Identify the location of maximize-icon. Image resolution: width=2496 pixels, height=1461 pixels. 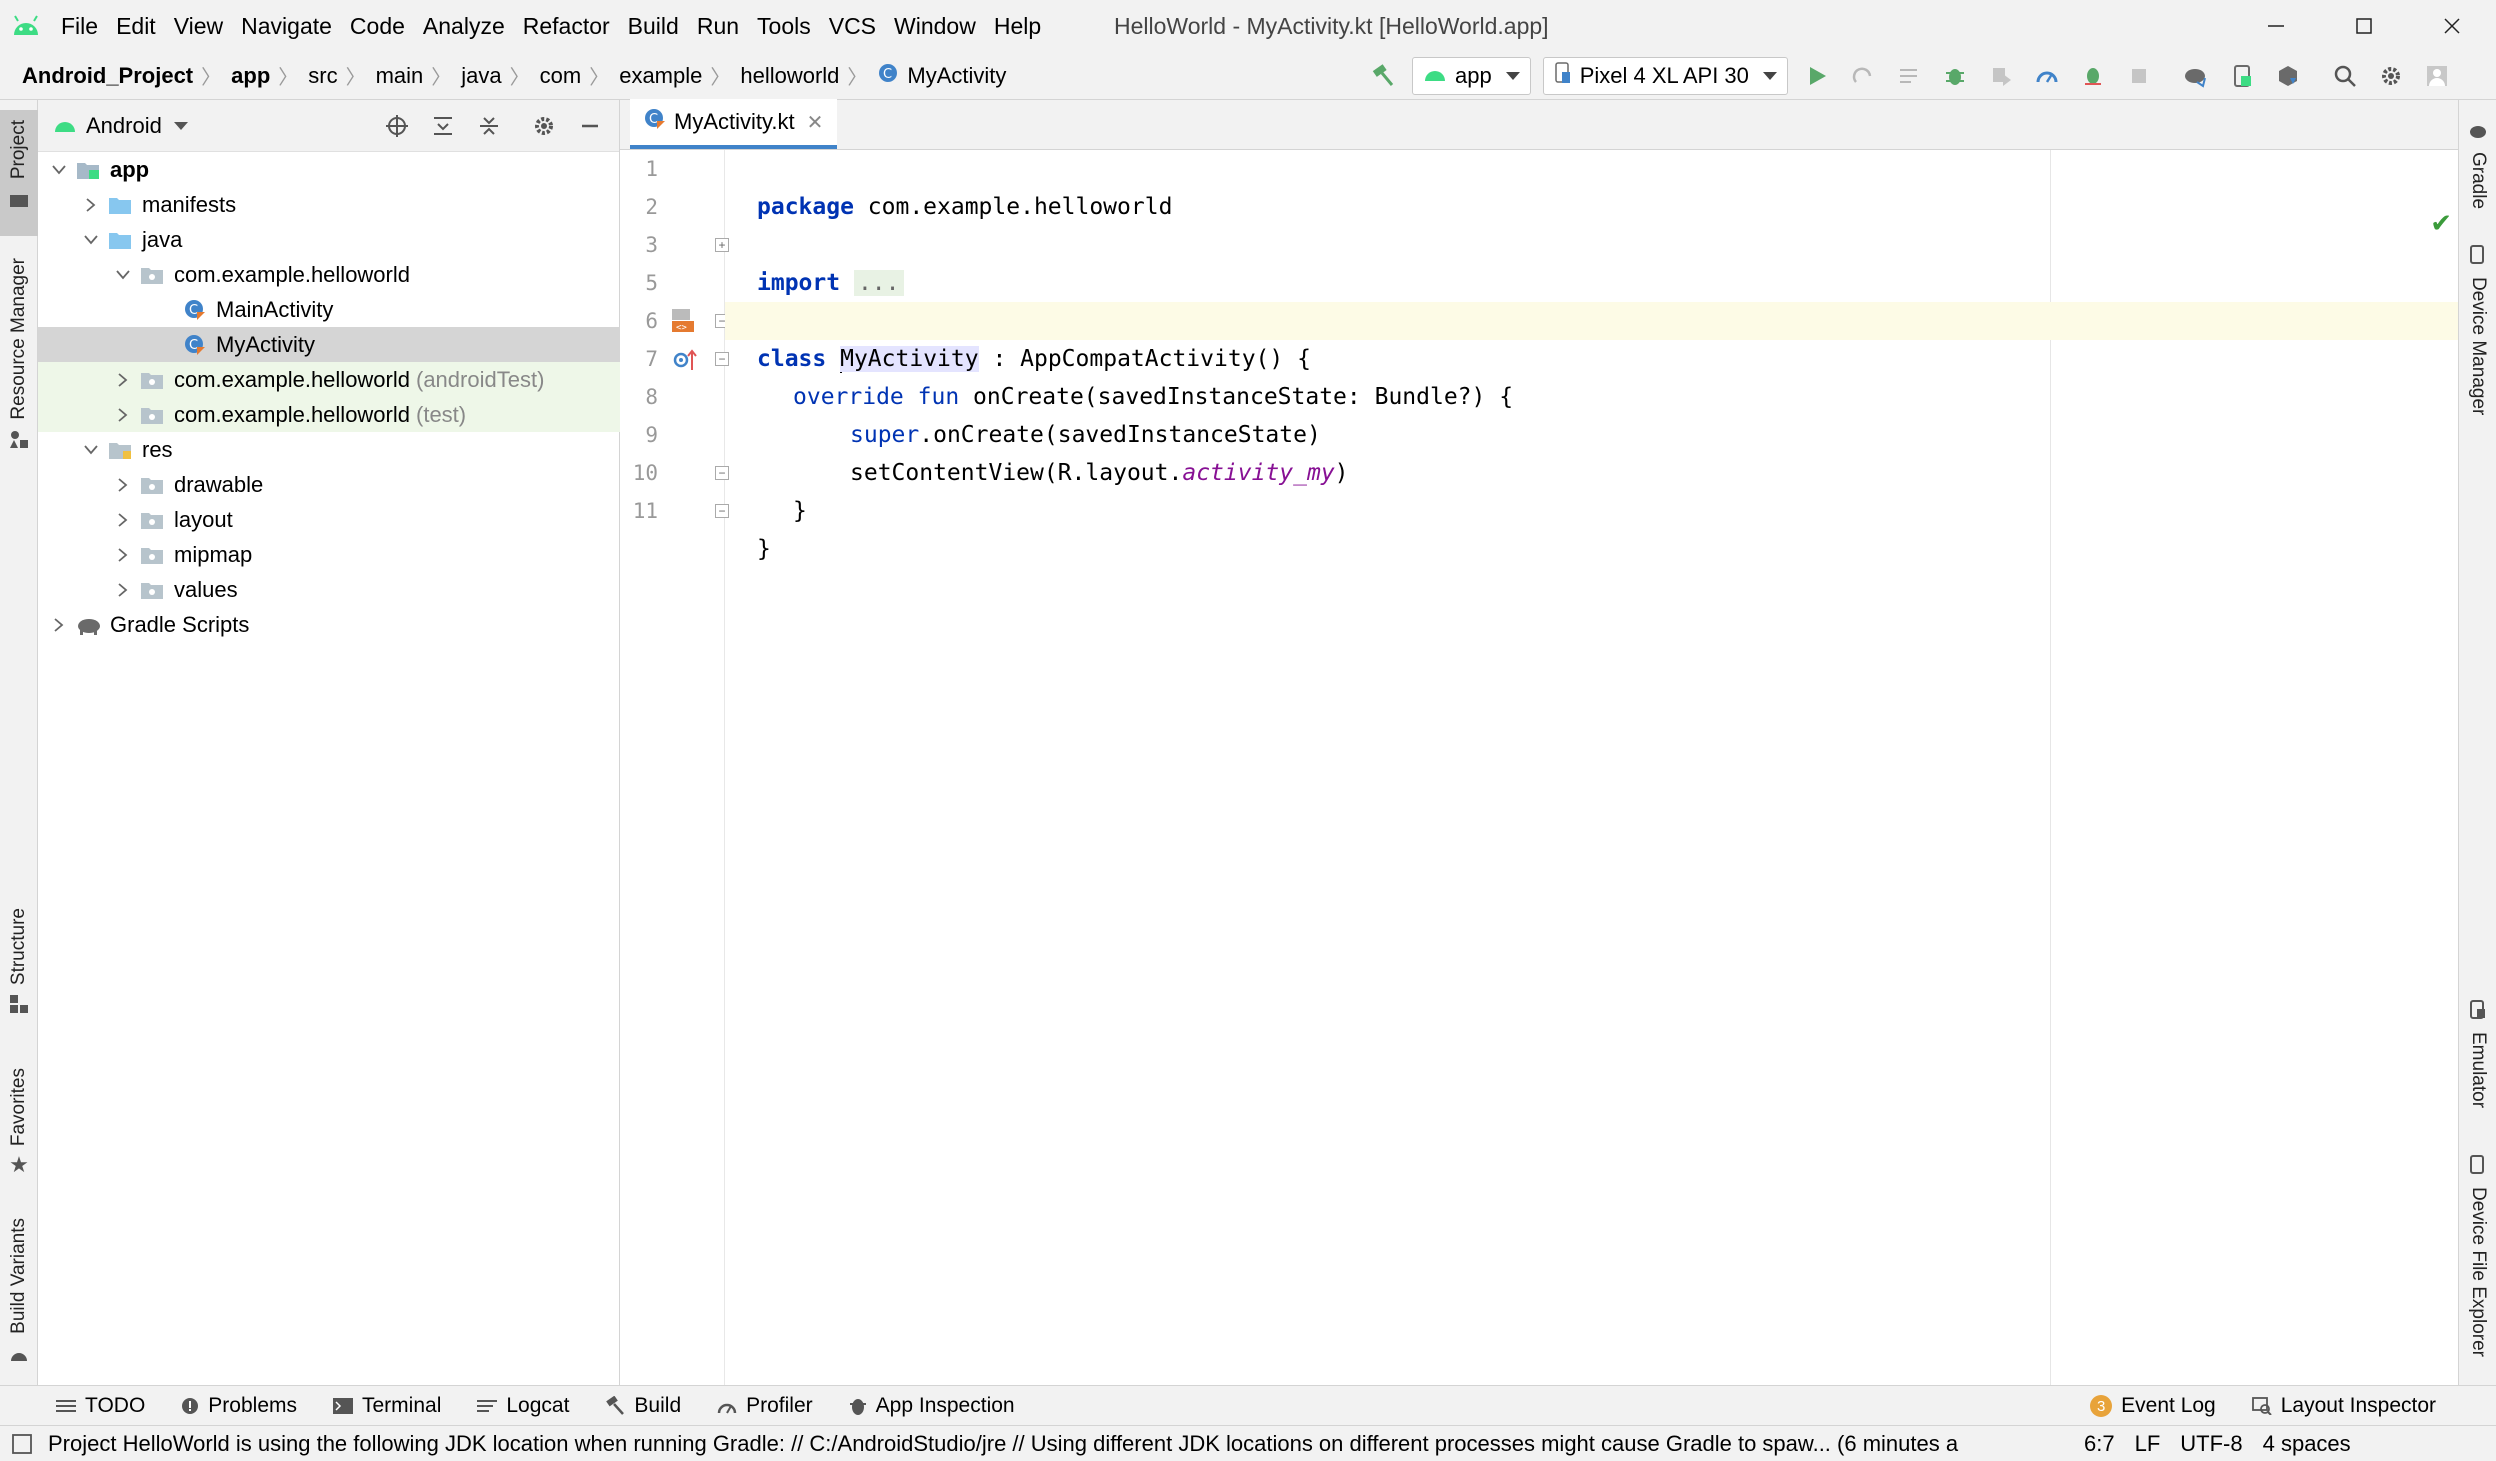
(2364, 26).